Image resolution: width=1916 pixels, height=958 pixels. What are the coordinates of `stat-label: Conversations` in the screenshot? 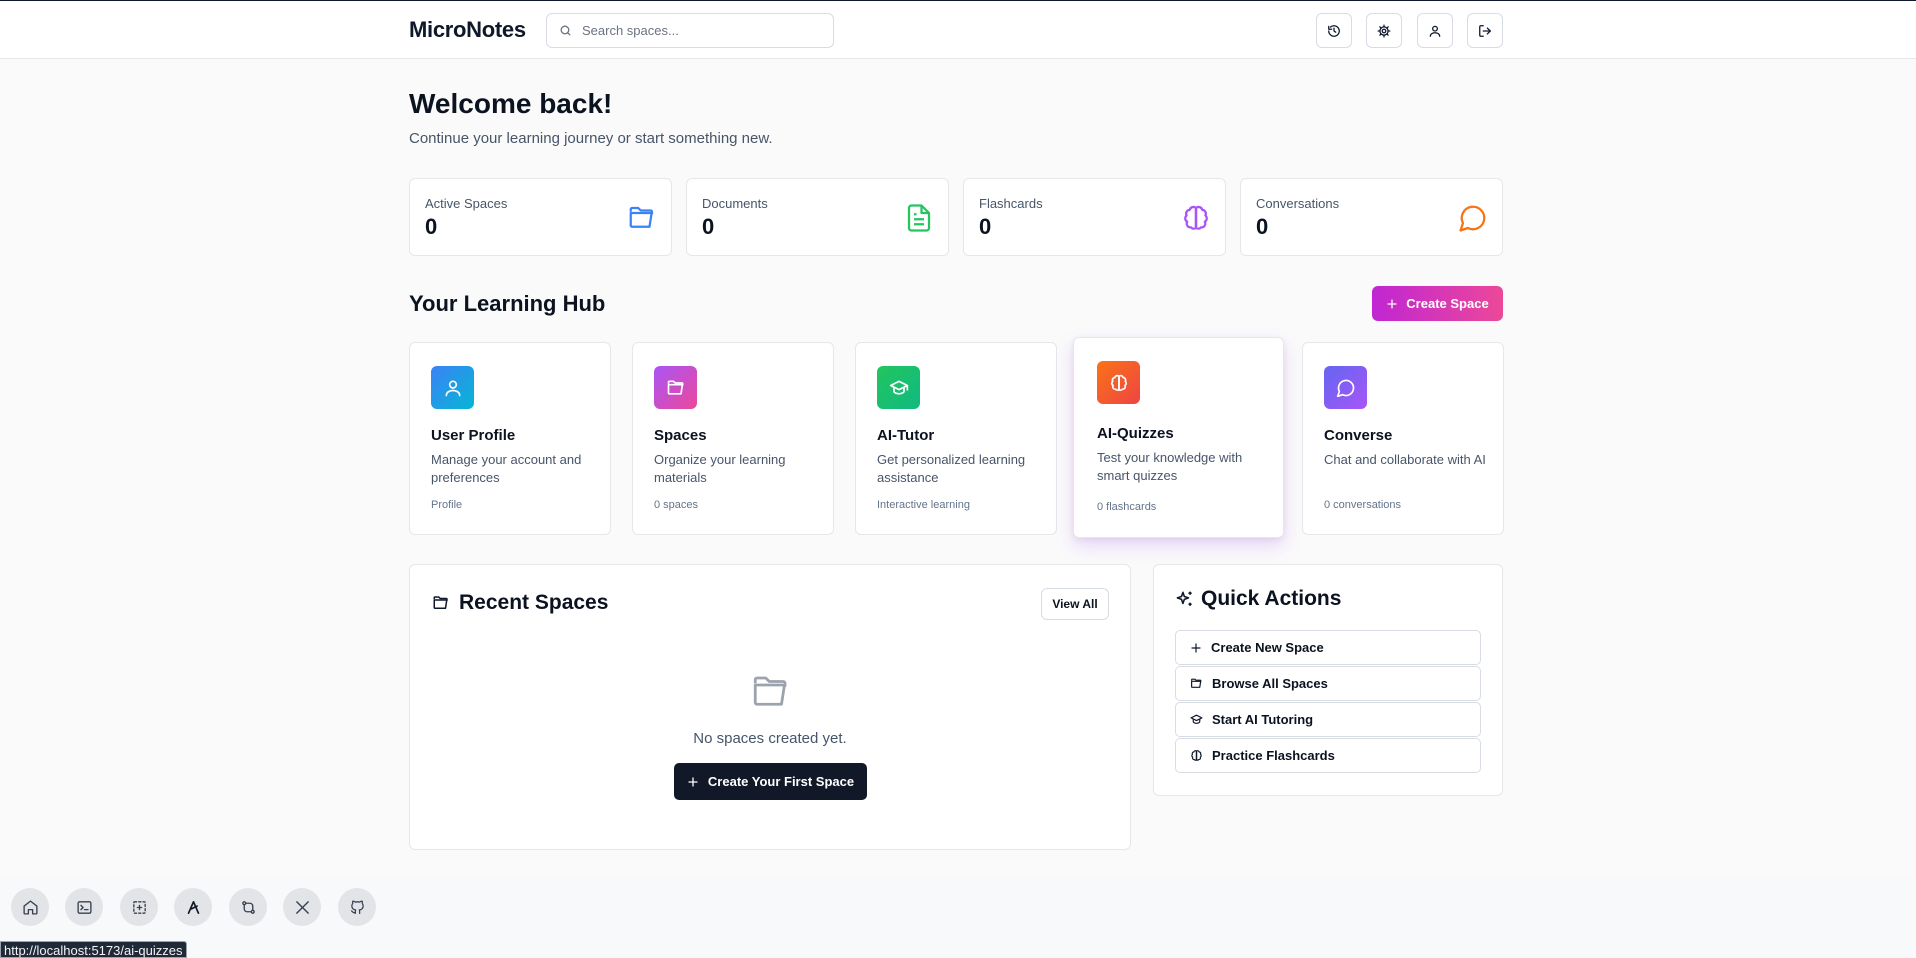 It's located at (1298, 203).